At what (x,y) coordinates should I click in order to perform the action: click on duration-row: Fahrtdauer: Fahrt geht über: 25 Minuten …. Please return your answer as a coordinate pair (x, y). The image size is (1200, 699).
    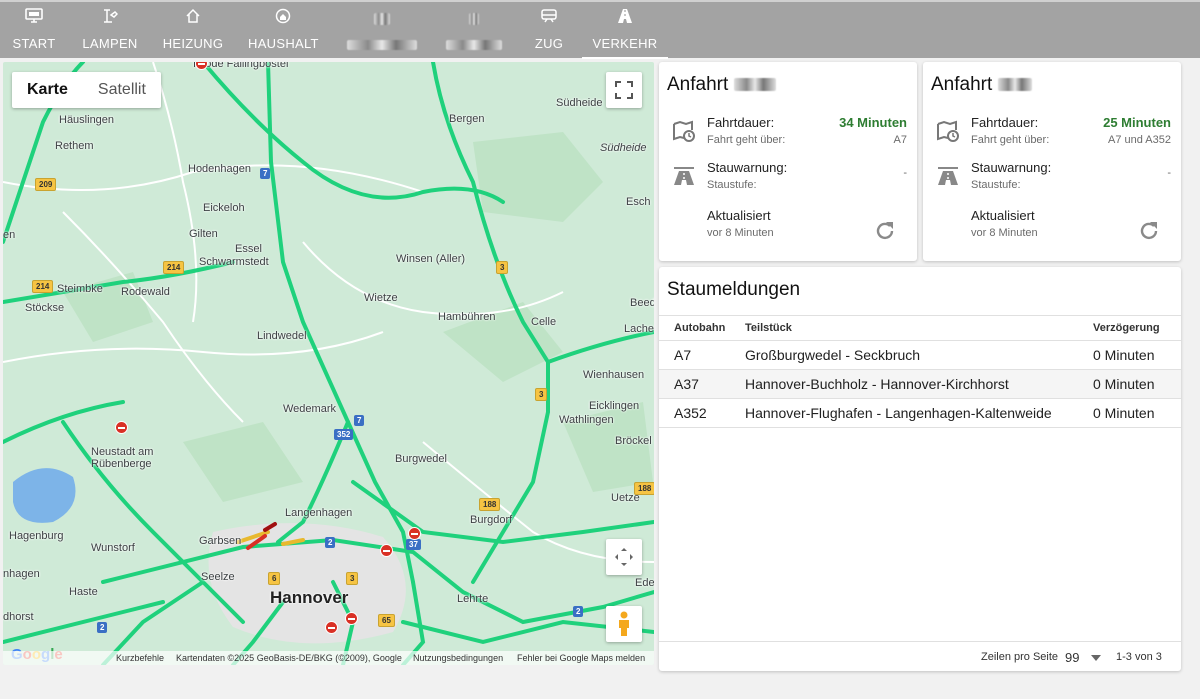
    Looking at the image, I should click on (1052, 132).